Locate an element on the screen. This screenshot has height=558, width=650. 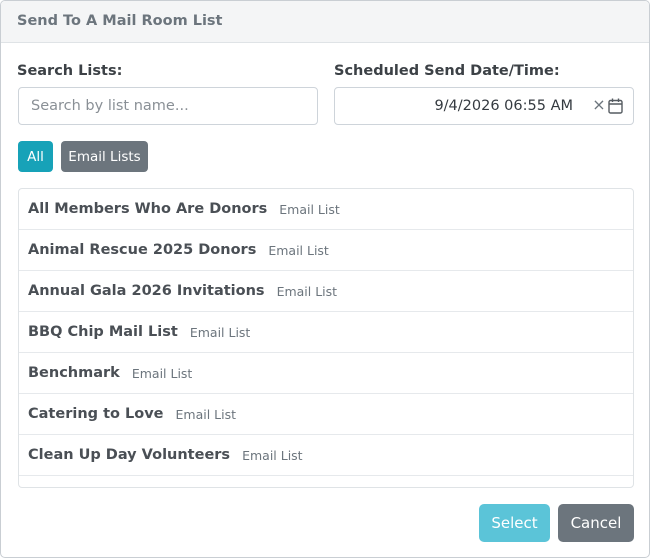
list-item: Clean Up Day Volunteers Email List is located at coordinates (326, 455).